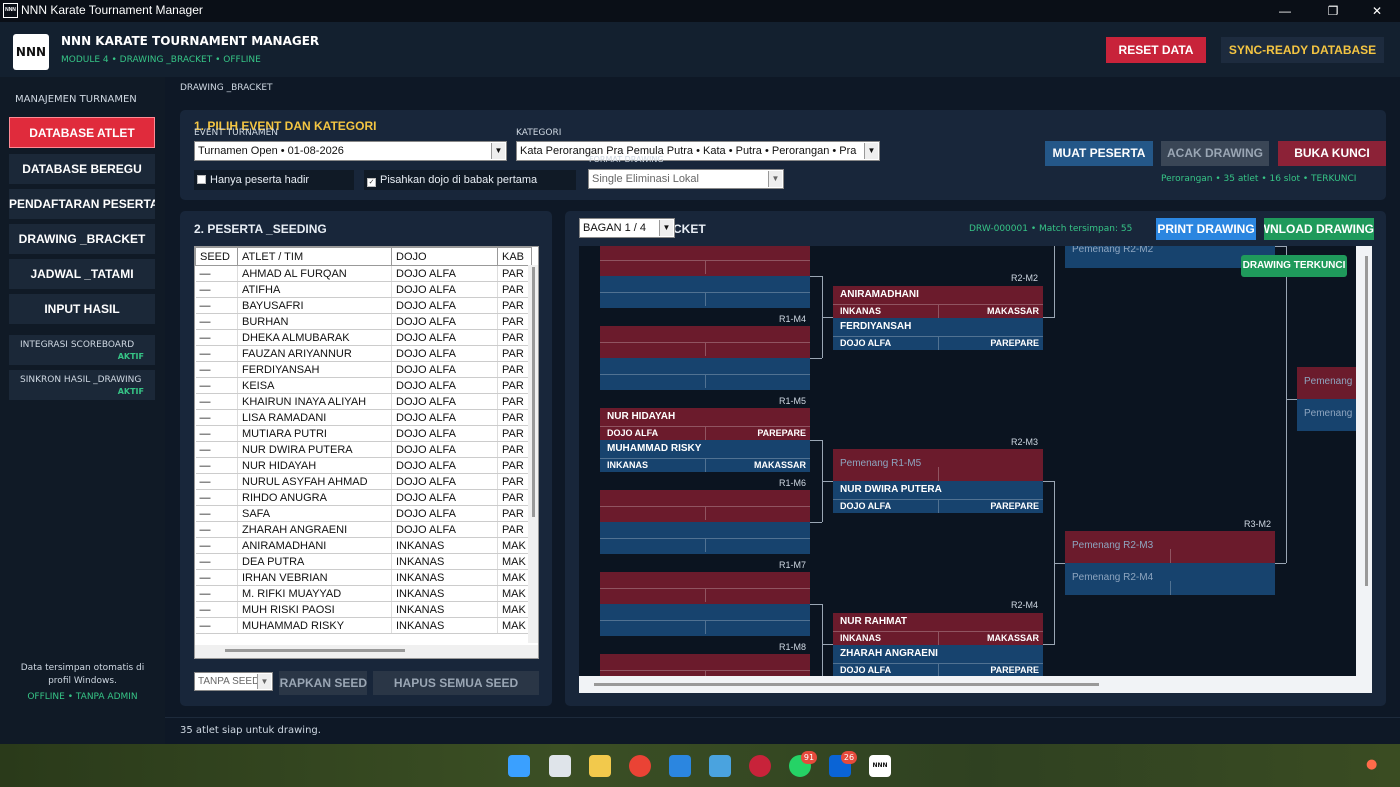  I want to click on col-kab: KAB, so click(514, 256).